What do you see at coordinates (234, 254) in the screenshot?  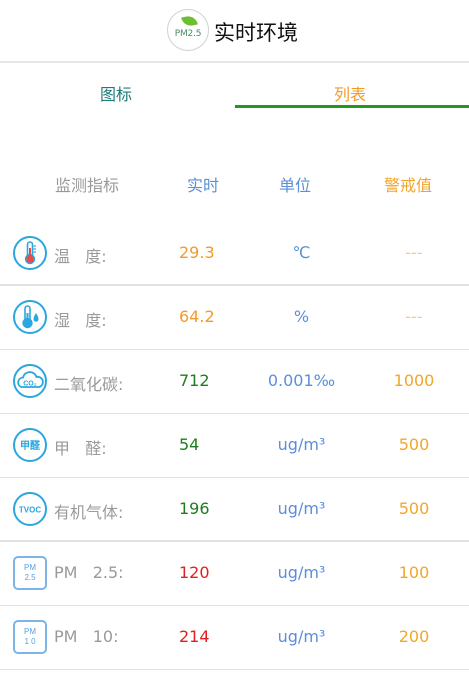 I see `table-row: 温 度: 29.3 ℃ ---` at bounding box center [234, 254].